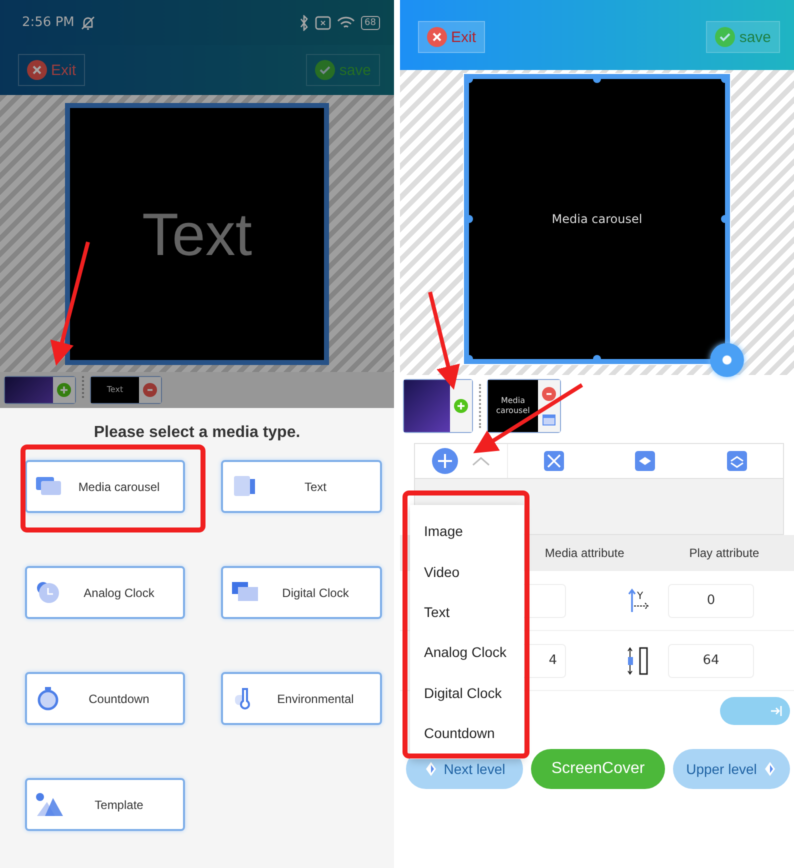 Image resolution: width=794 pixels, height=868 pixels. Describe the element at coordinates (105, 592) in the screenshot. I see `media-type-button: Analog Clock` at that location.